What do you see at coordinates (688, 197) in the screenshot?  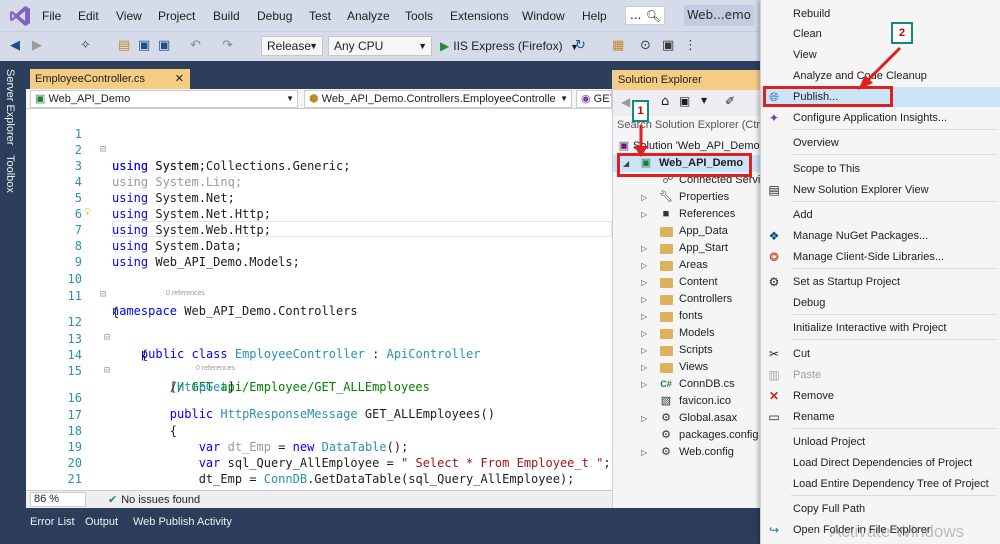 I see `tree-item: ▷ 🔧︎ Properties` at bounding box center [688, 197].